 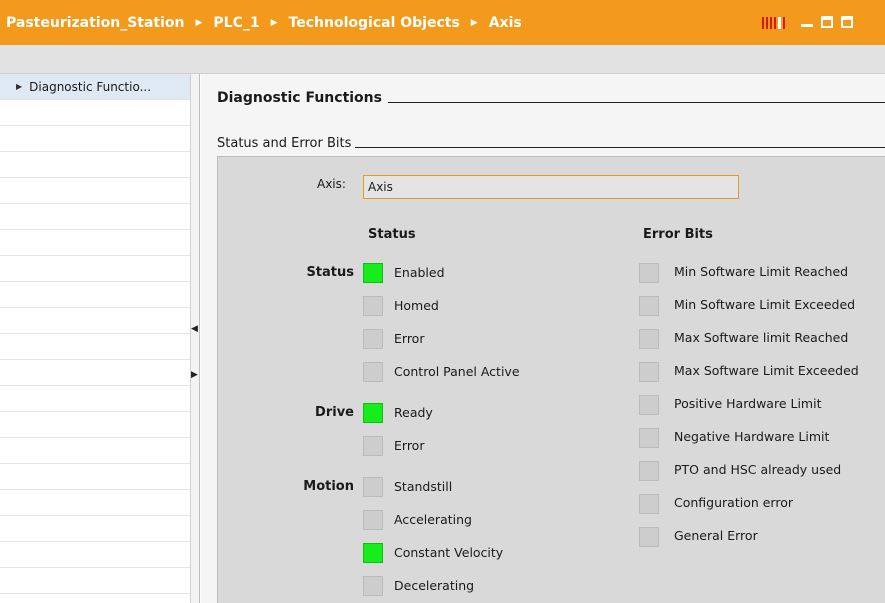 I want to click on minimize-icon, so click(x=807, y=22).